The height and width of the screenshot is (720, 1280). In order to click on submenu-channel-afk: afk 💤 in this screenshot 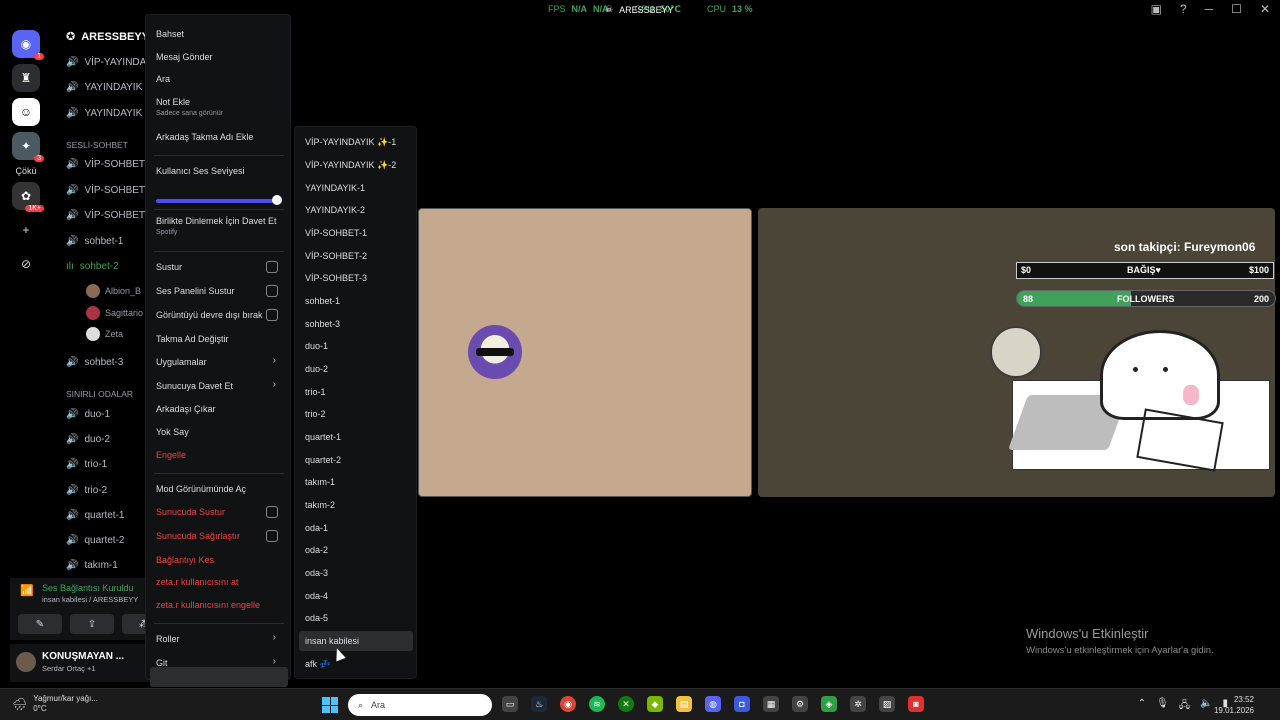, I will do `click(318, 664)`.